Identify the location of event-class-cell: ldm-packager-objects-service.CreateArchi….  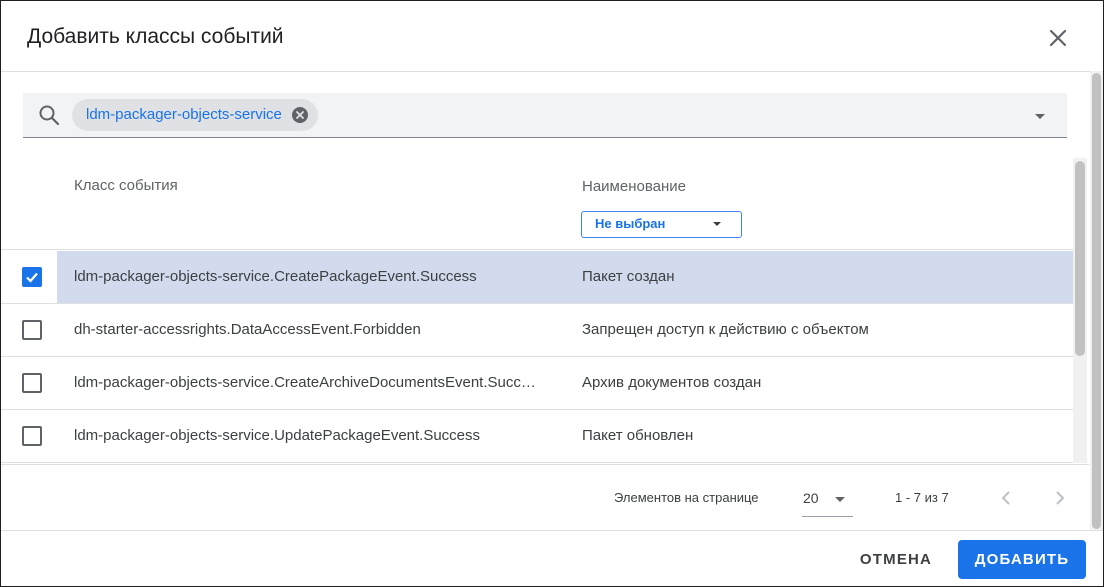
(309, 382).